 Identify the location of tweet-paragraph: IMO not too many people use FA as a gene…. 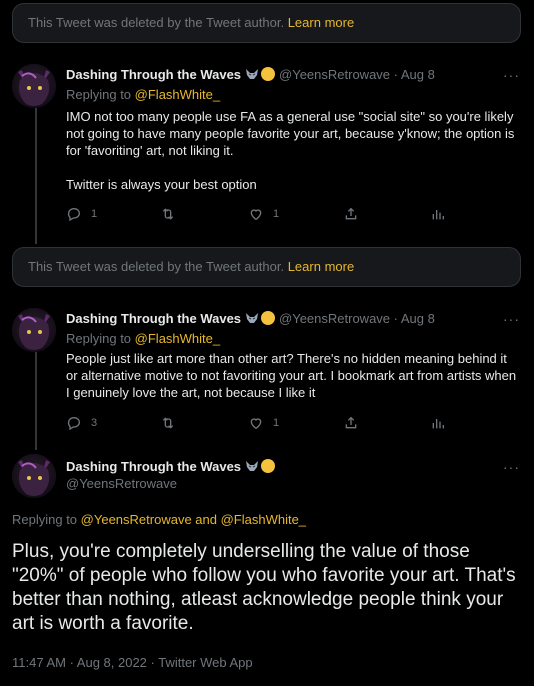
(290, 133).